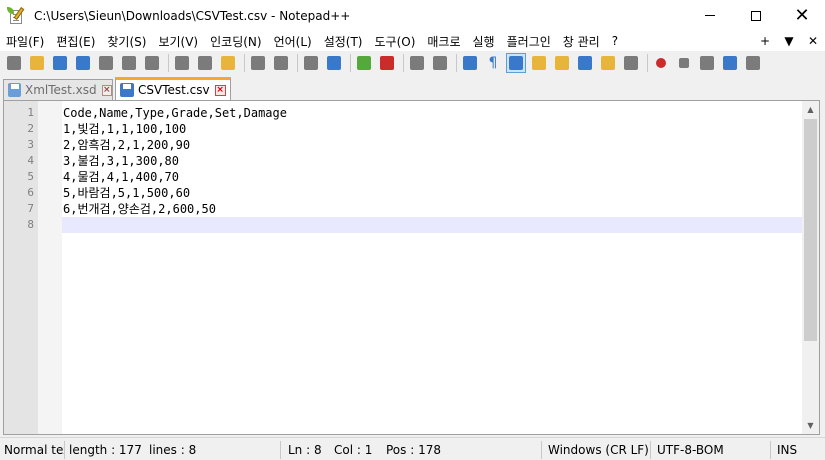 The image size is (825, 460). What do you see at coordinates (765, 41) in the screenshot?
I see `new-tab-button: +` at bounding box center [765, 41].